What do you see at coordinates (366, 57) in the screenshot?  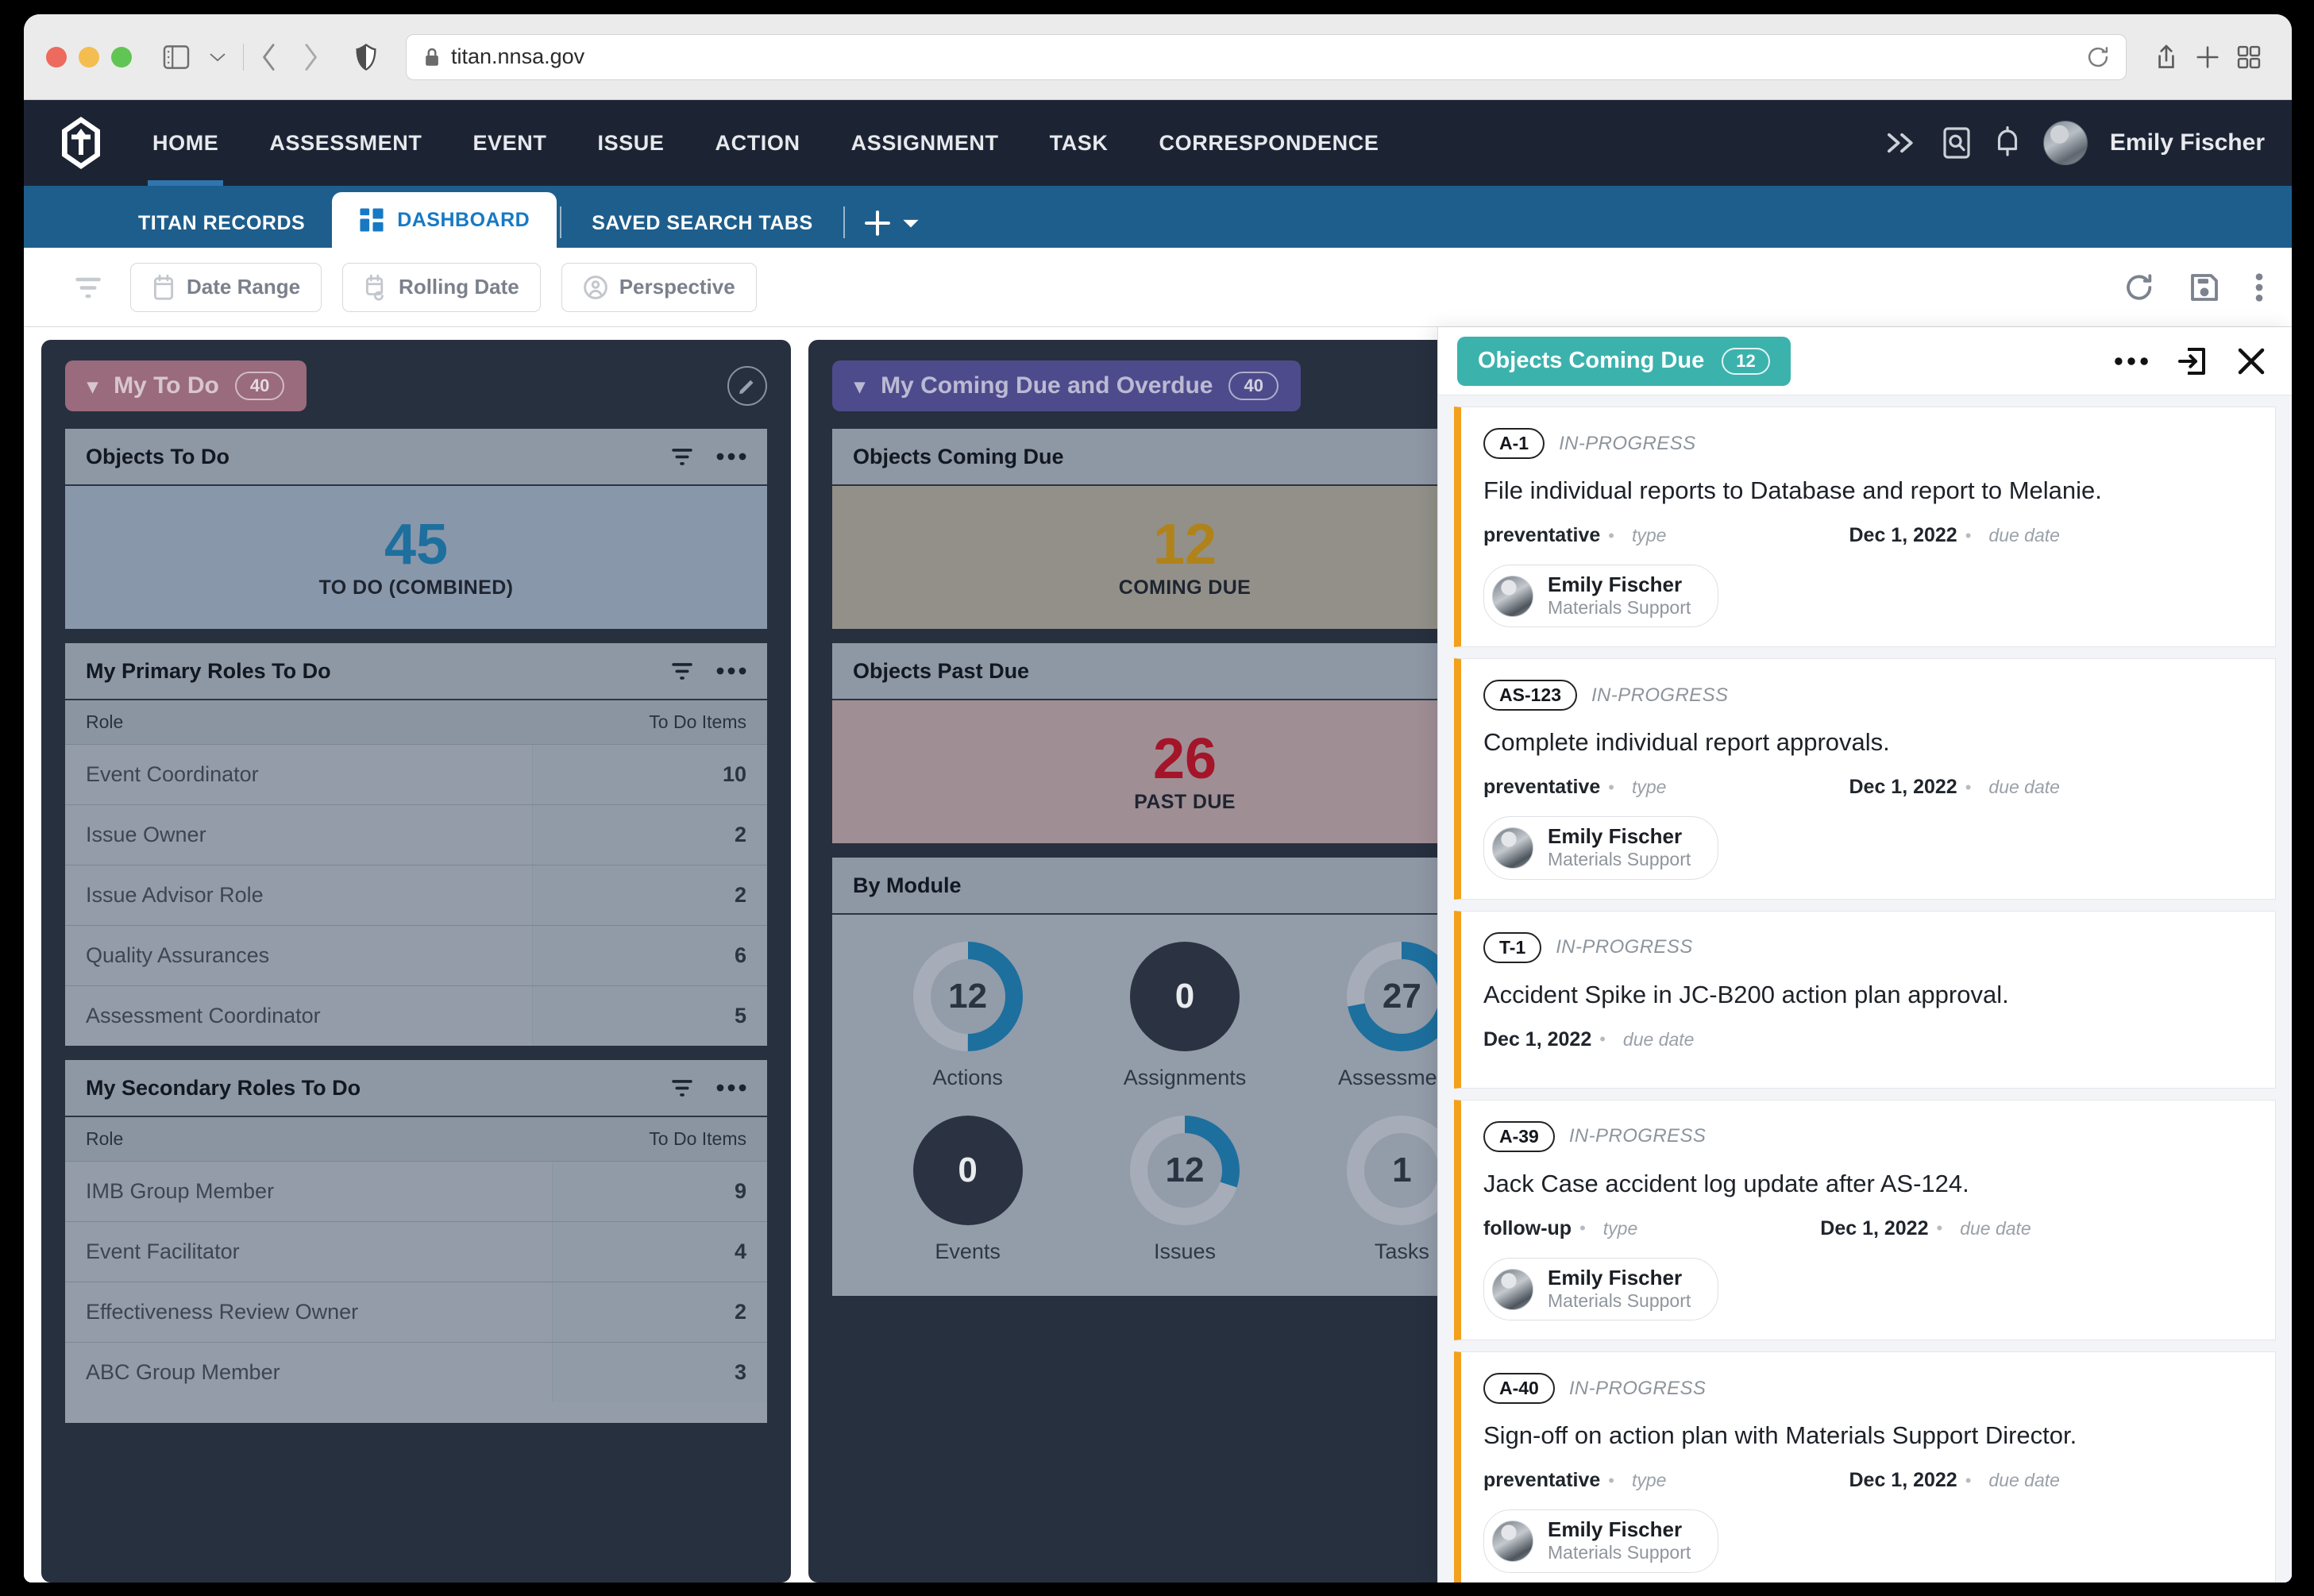 I see `shield-icon` at bounding box center [366, 57].